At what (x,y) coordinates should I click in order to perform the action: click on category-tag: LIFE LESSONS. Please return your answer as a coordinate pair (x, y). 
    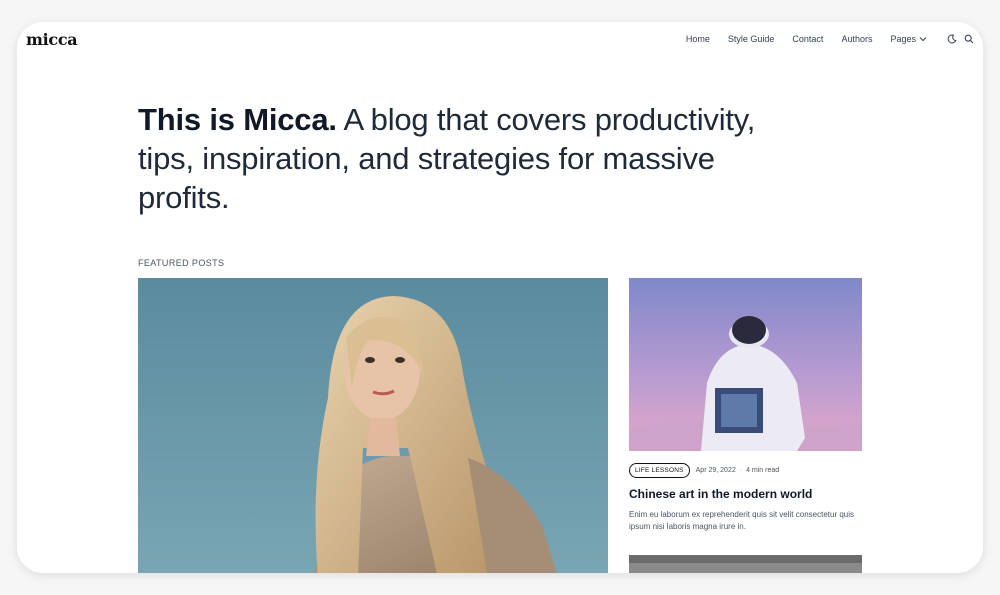
    Looking at the image, I should click on (659, 470).